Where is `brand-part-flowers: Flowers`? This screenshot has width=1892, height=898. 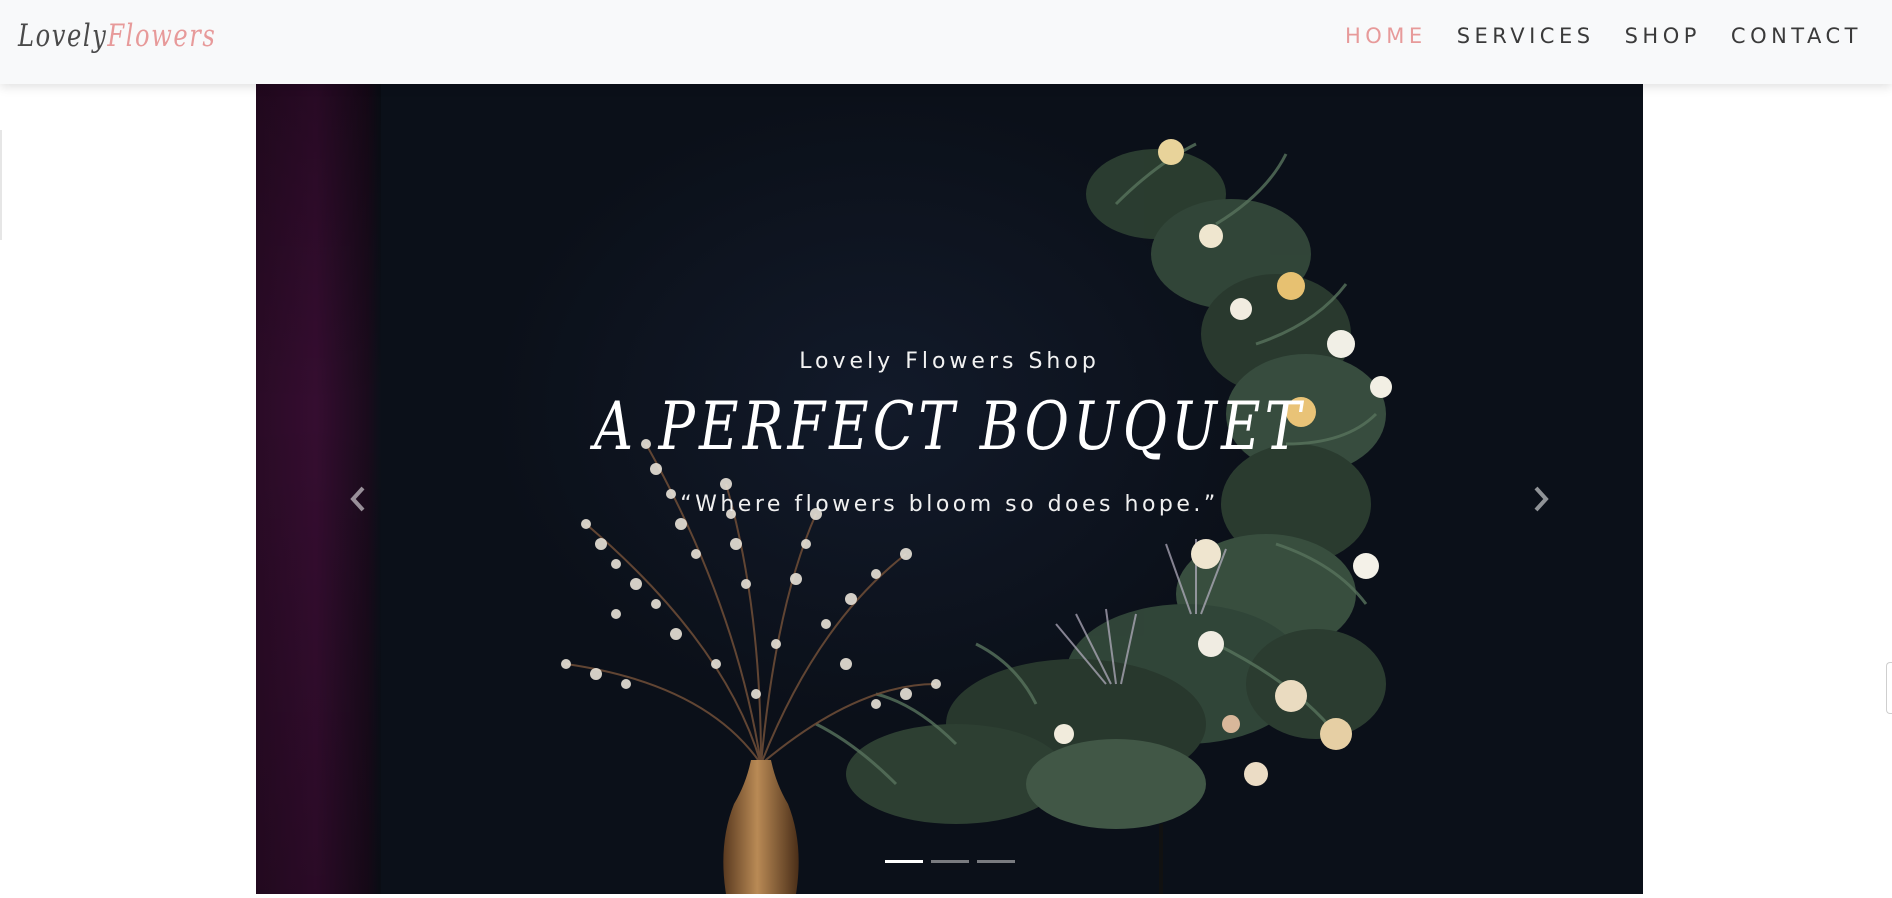 brand-part-flowers: Flowers is located at coordinates (162, 36).